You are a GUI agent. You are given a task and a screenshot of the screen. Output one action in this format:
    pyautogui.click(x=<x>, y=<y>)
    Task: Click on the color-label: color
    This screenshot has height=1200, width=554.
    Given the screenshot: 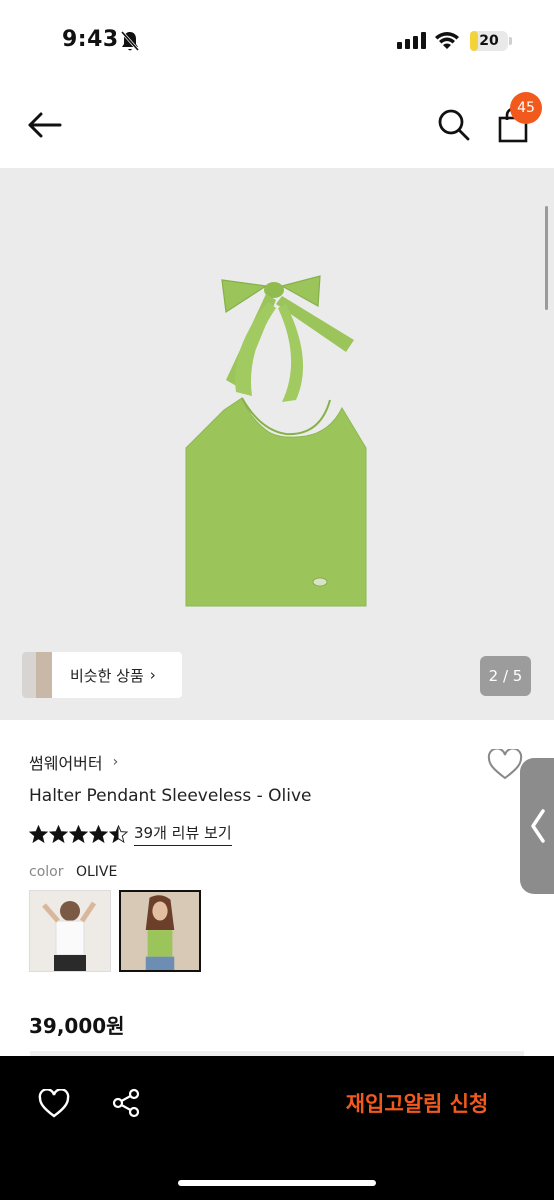 What is the action you would take?
    pyautogui.click(x=46, y=872)
    